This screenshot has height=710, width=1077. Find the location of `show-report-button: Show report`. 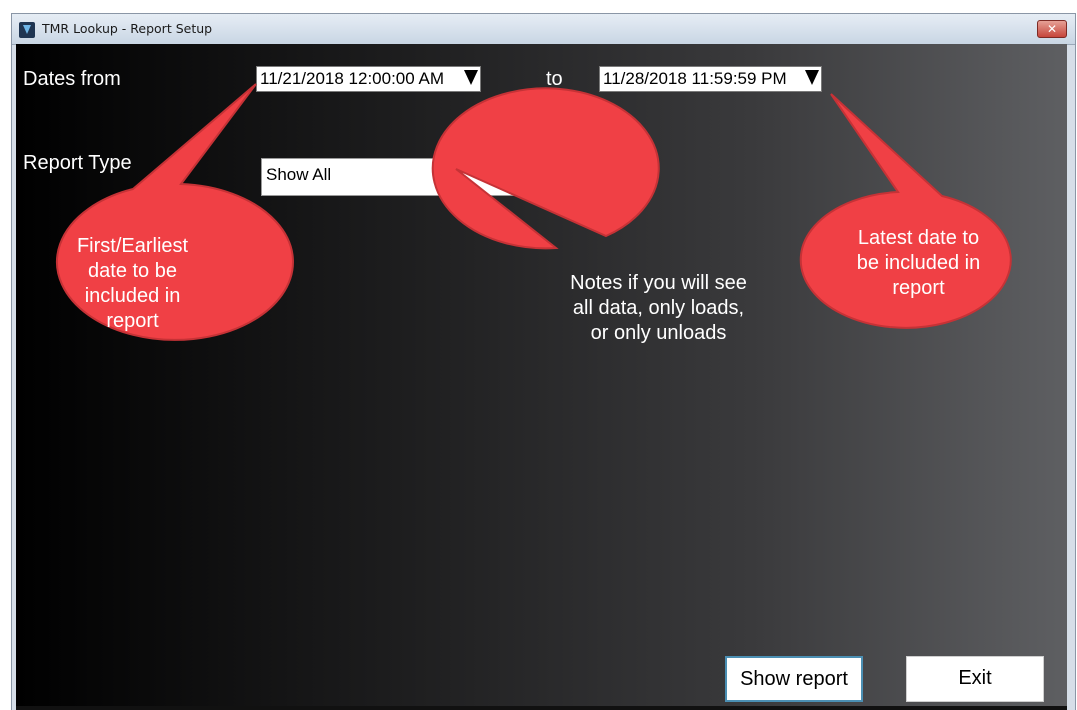

show-report-button: Show report is located at coordinates (794, 679).